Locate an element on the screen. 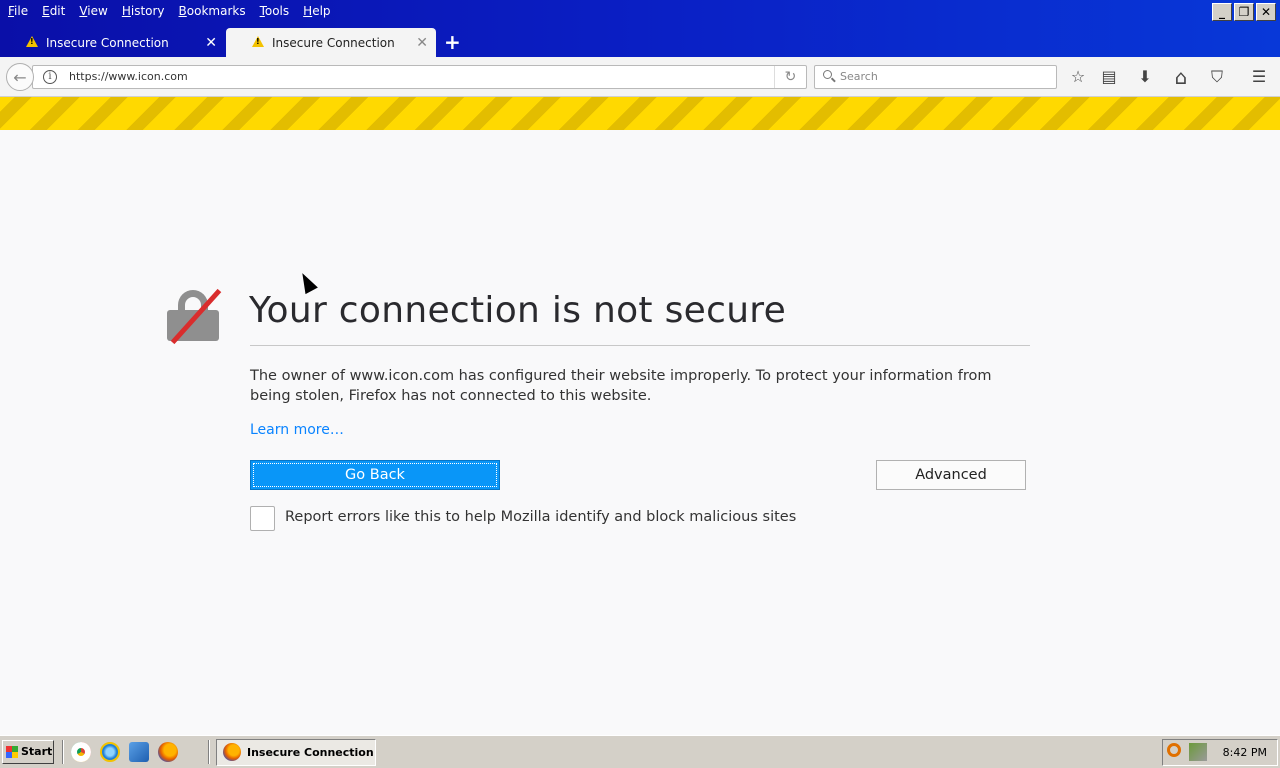  reload-icon: ↻ is located at coordinates (790, 77).